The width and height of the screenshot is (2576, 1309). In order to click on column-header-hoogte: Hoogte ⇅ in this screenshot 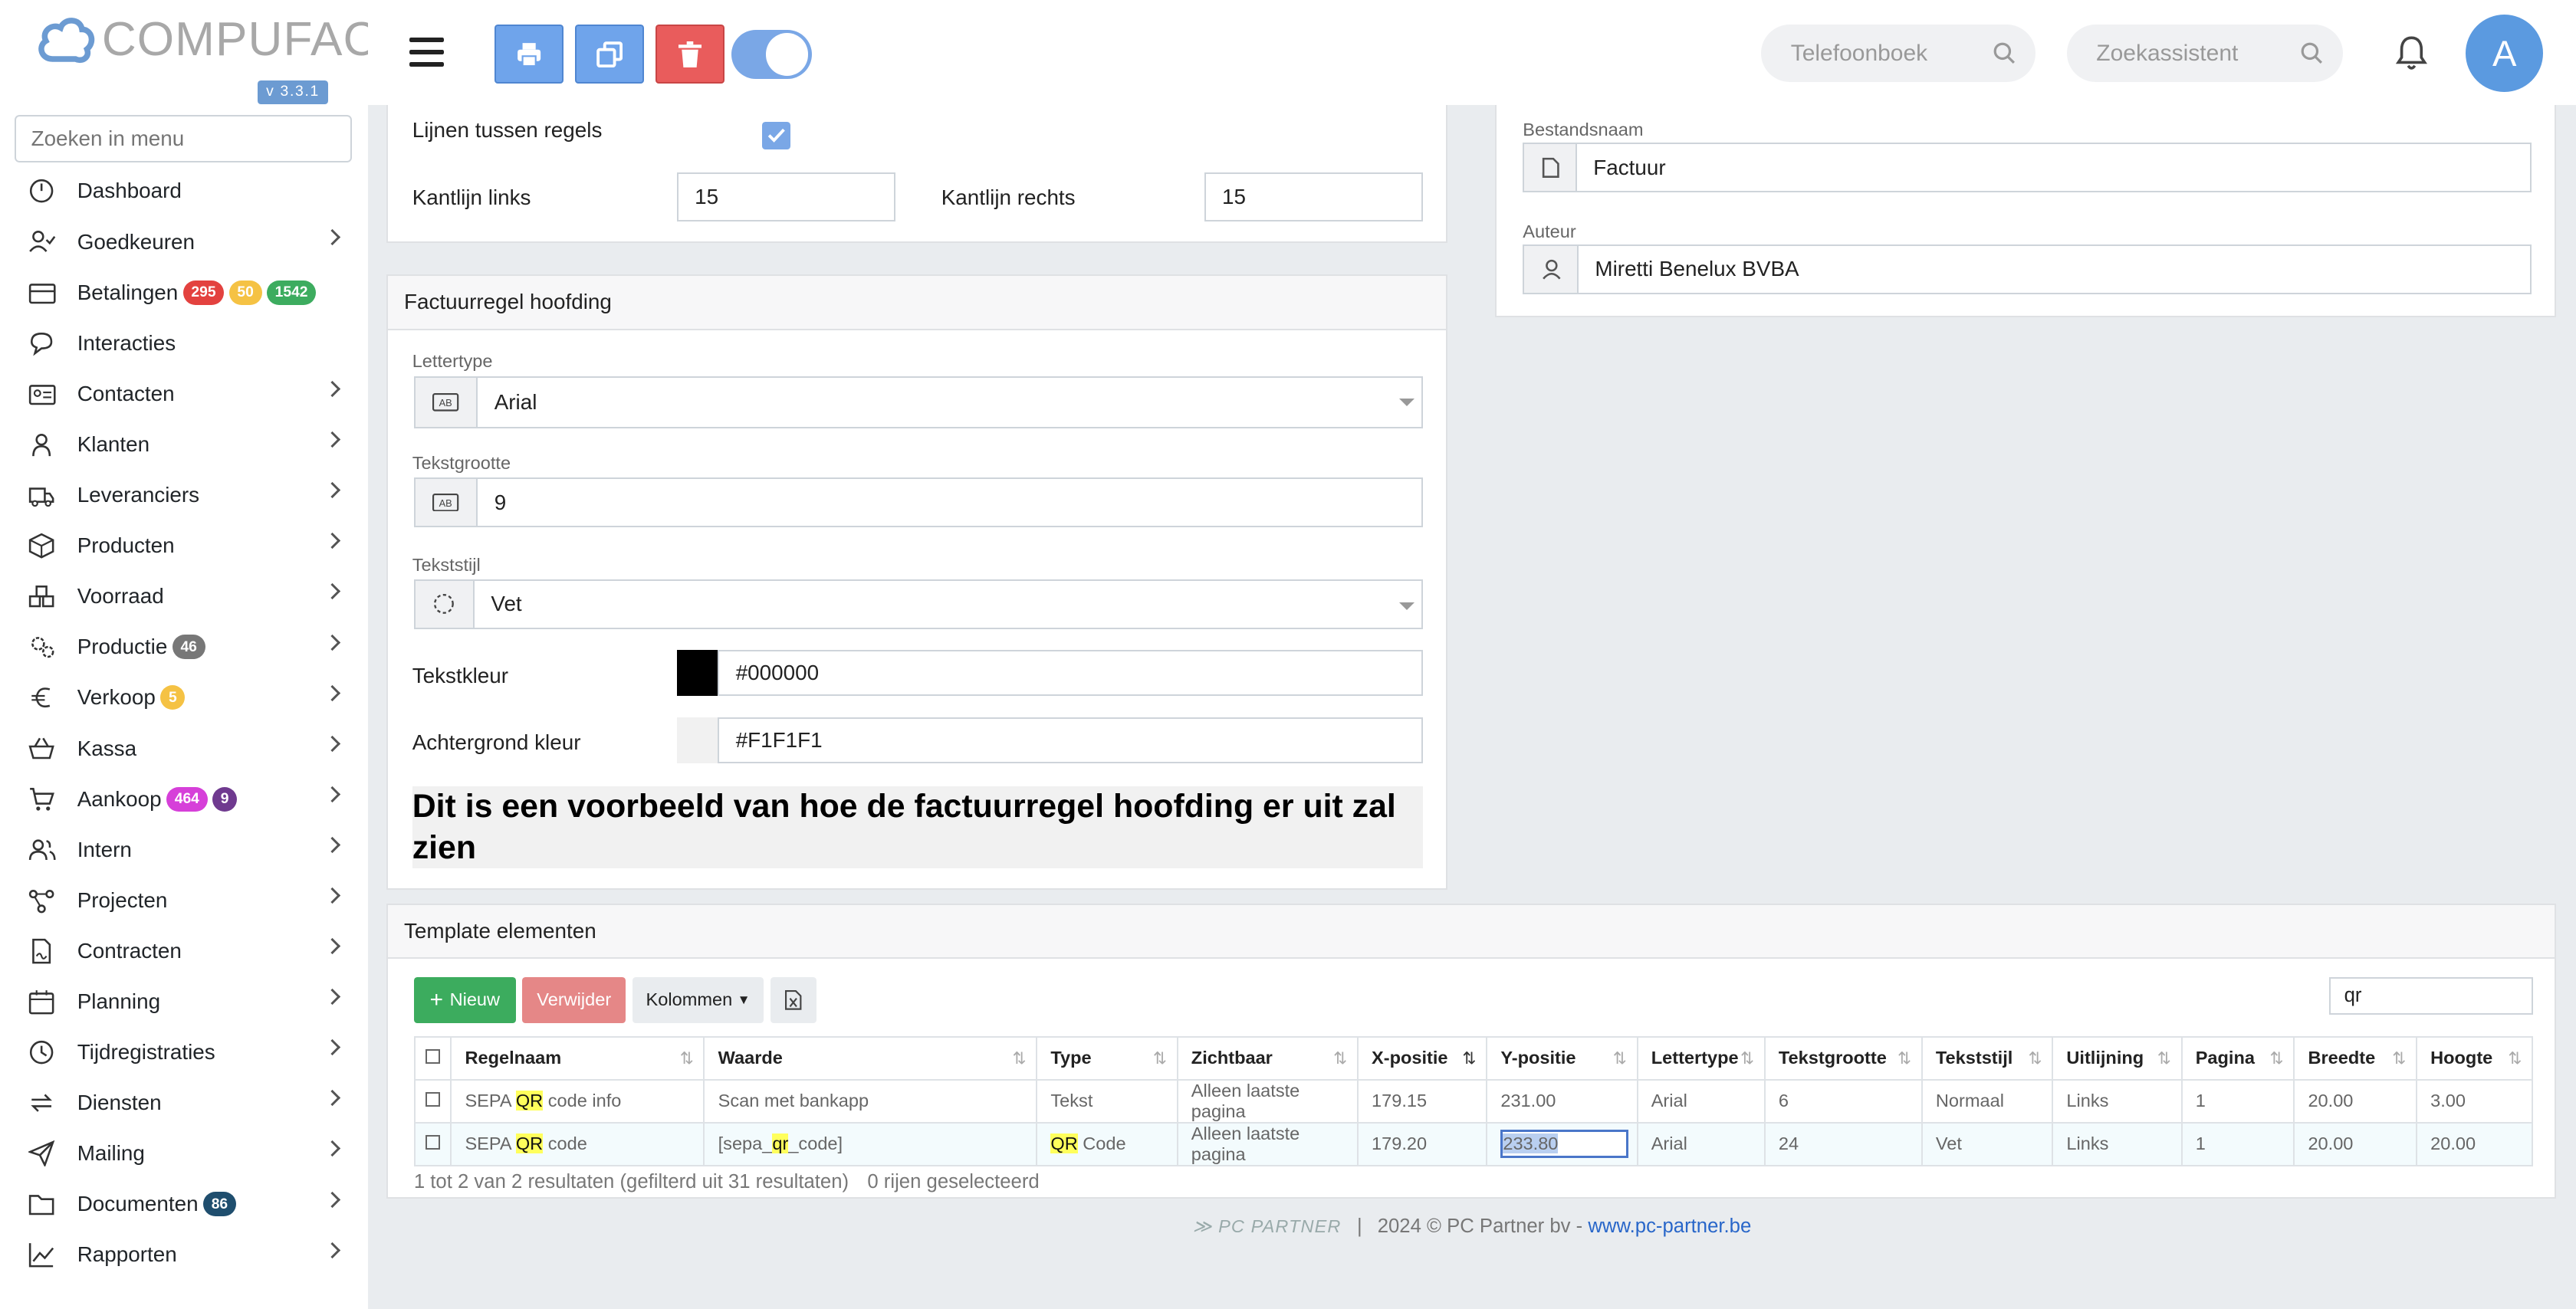, I will do `click(2475, 1058)`.